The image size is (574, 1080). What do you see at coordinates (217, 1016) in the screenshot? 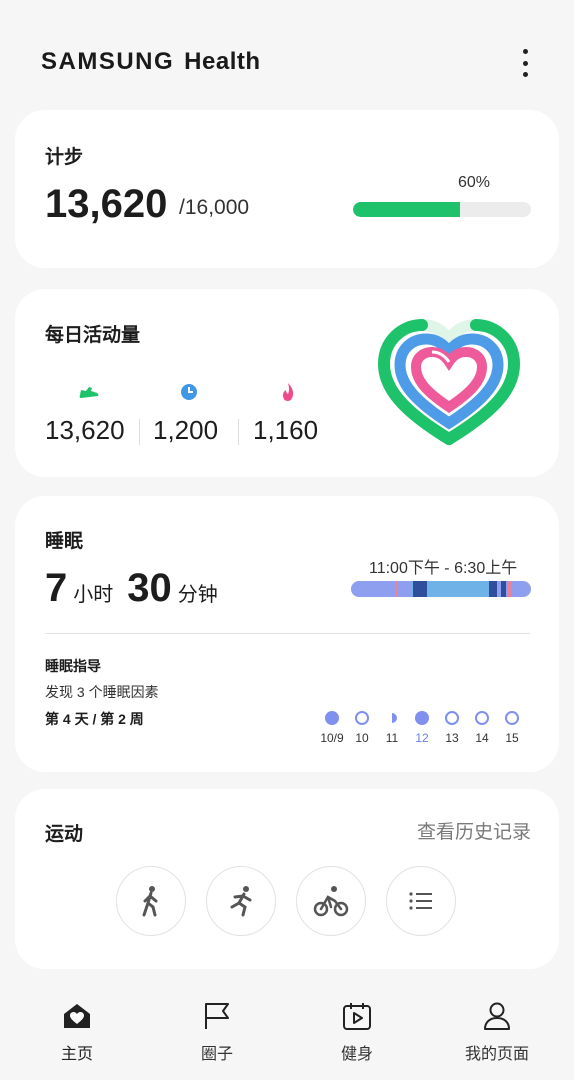
I see `flag-icon` at bounding box center [217, 1016].